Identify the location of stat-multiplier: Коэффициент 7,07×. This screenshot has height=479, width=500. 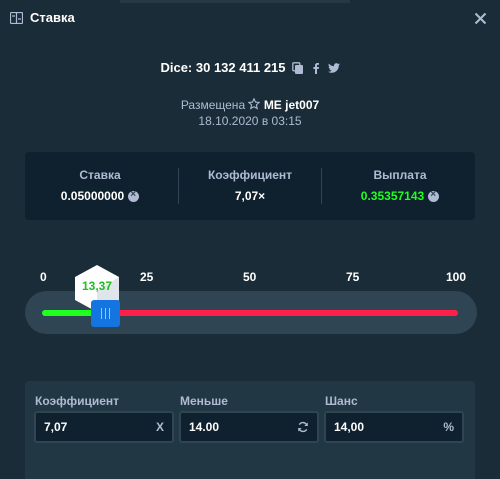
(250, 186).